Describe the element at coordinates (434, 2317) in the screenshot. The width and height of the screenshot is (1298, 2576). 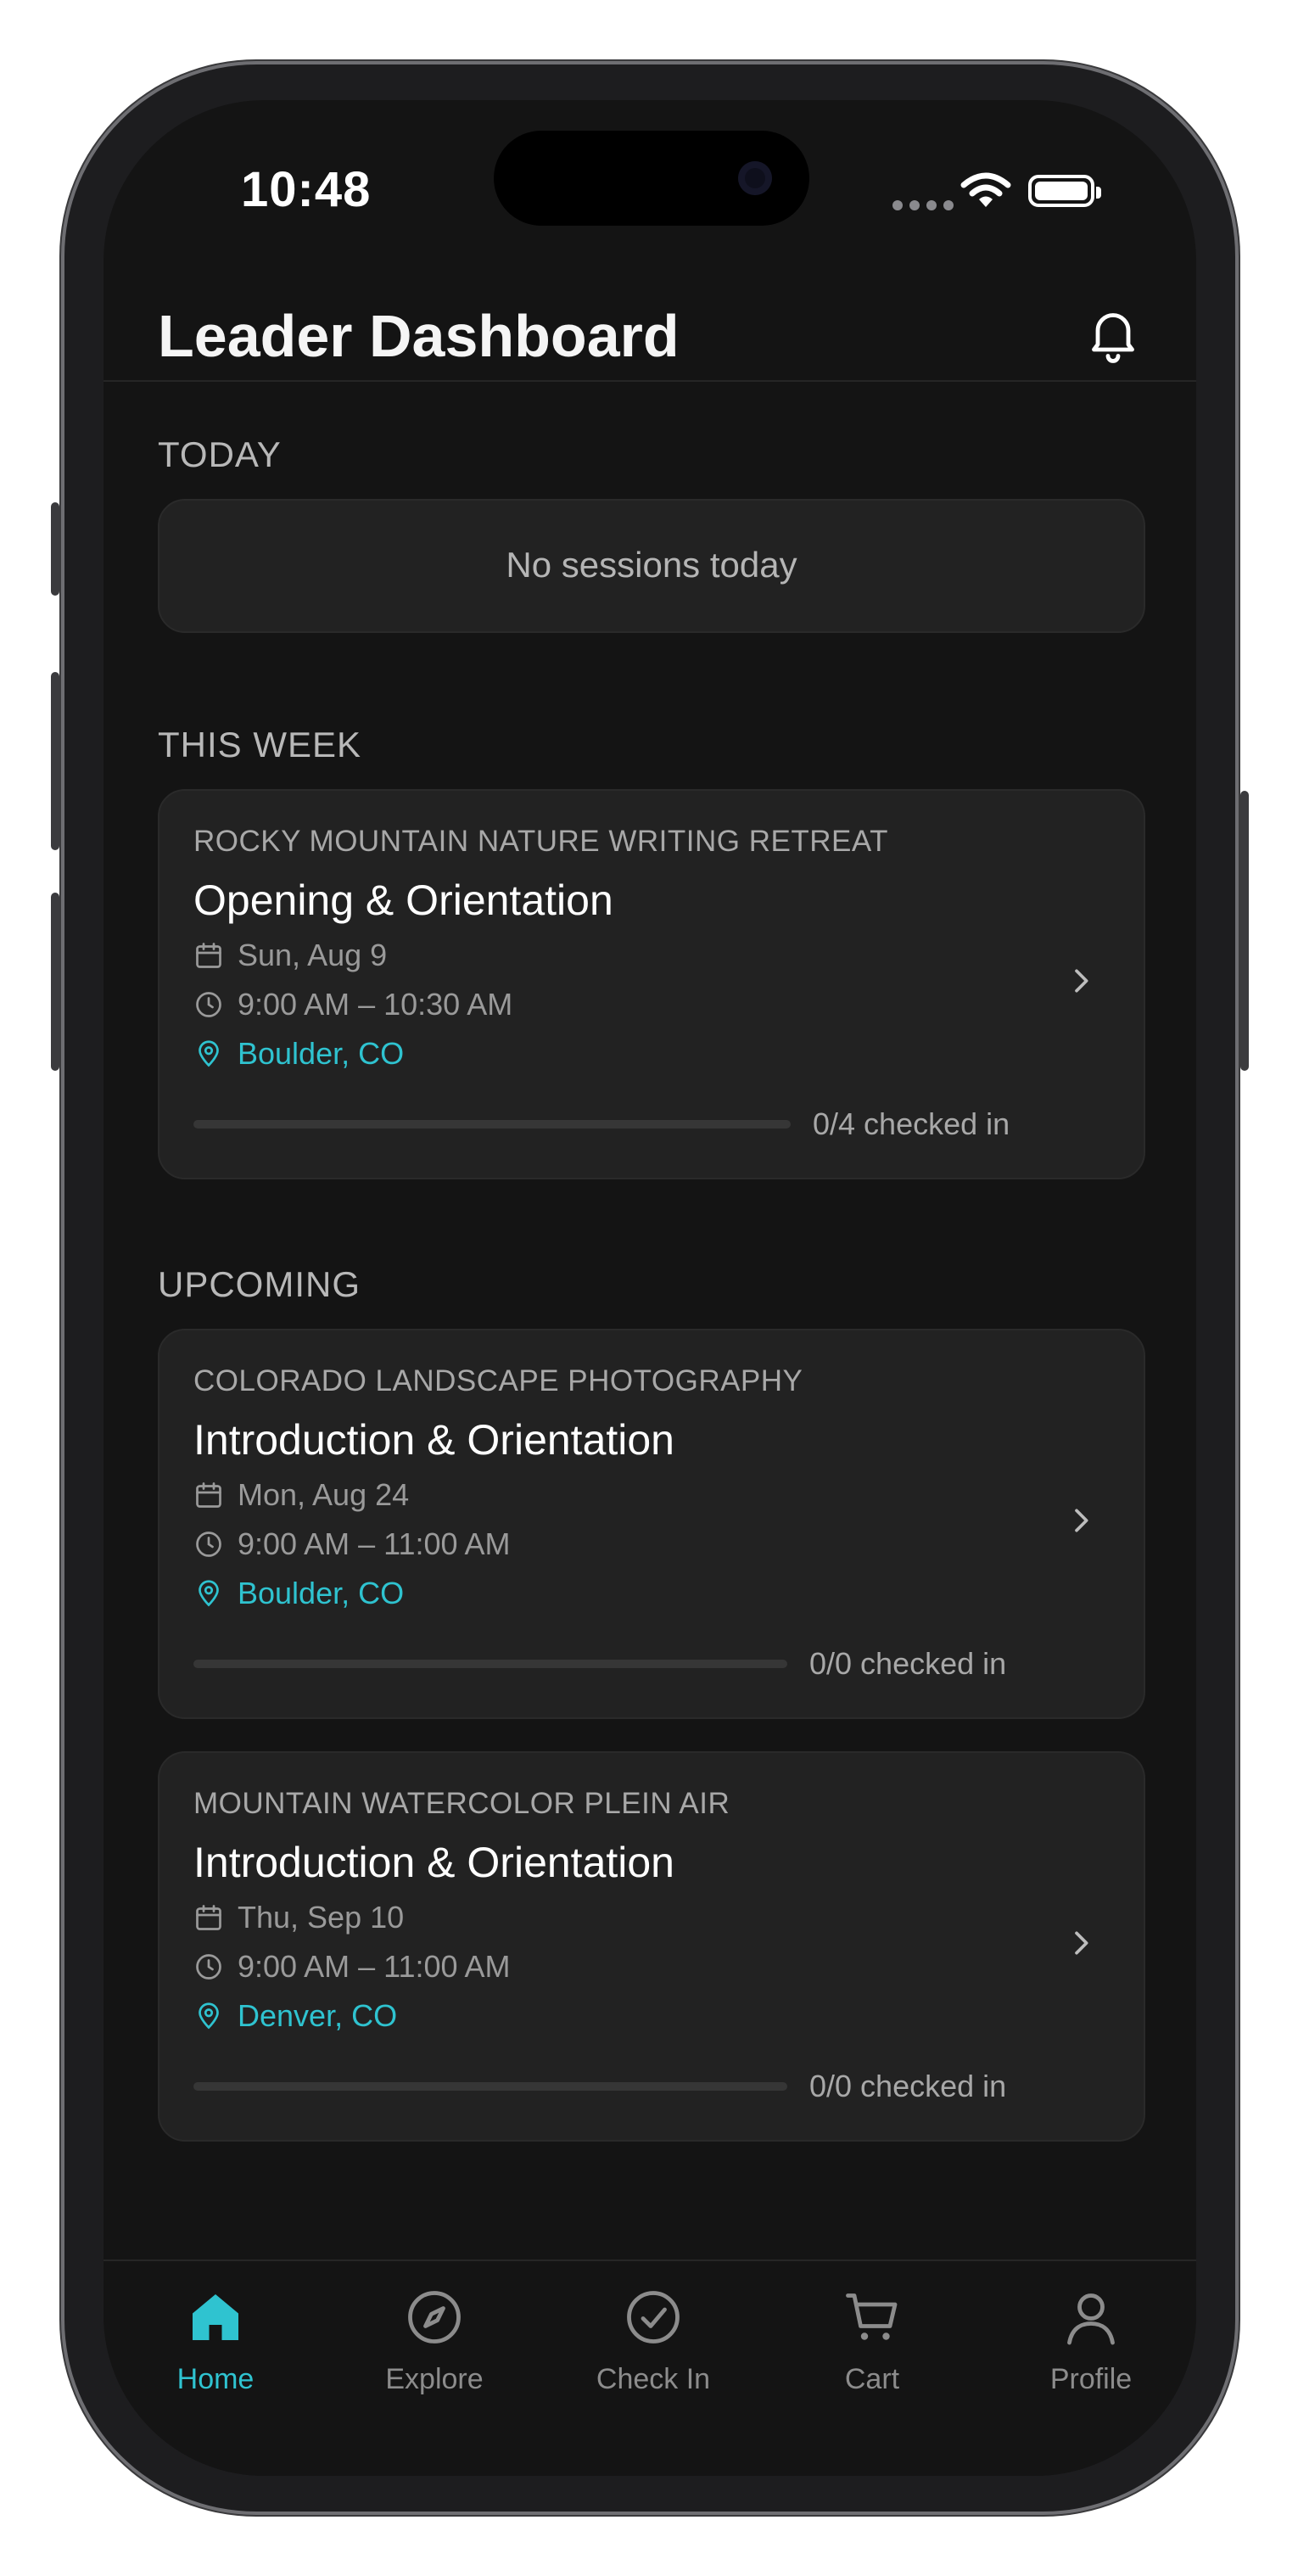
I see `compass-icon` at that location.